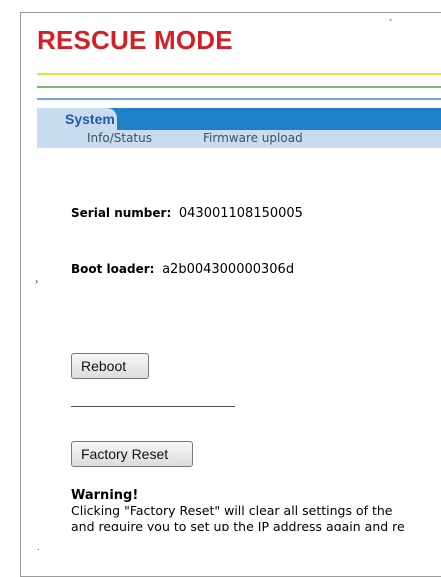 This screenshot has width=441, height=577. What do you see at coordinates (36, 281) in the screenshot?
I see `stray-mark: ›` at bounding box center [36, 281].